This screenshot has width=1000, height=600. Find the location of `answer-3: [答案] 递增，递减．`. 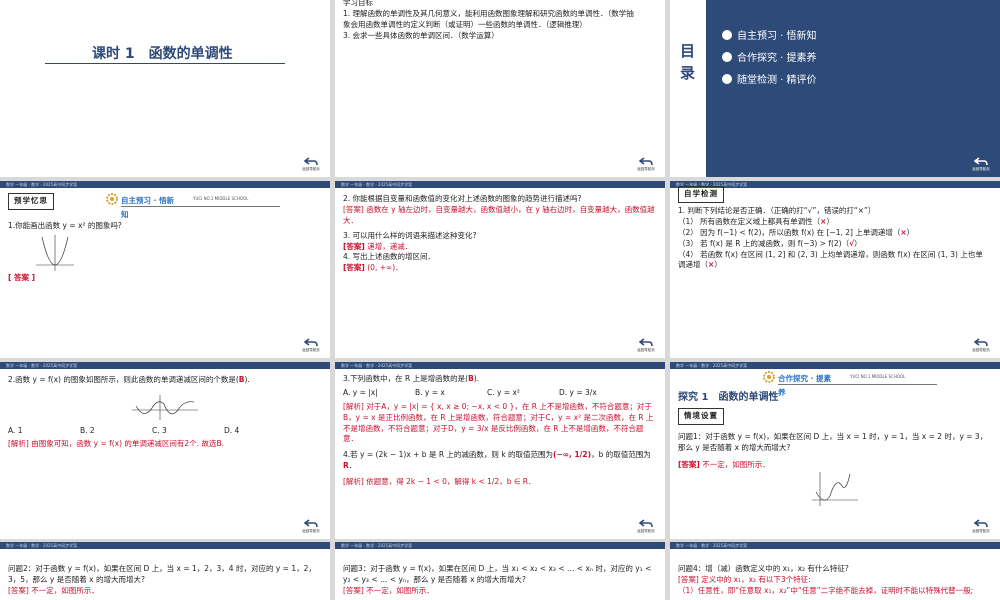

answer-3: [答案] 递增，递减． is located at coordinates (378, 246).